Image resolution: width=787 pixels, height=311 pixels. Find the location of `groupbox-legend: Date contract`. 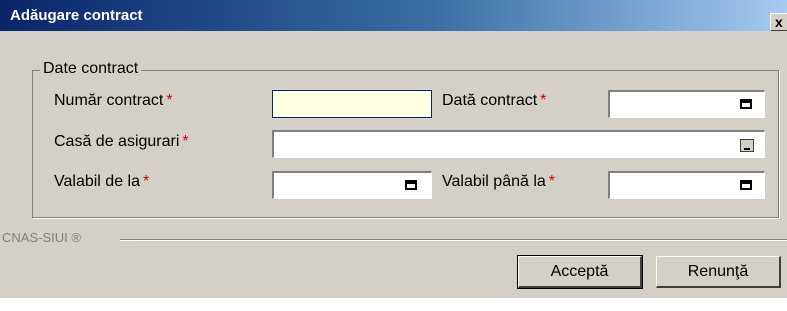

groupbox-legend: Date contract is located at coordinates (91, 69).